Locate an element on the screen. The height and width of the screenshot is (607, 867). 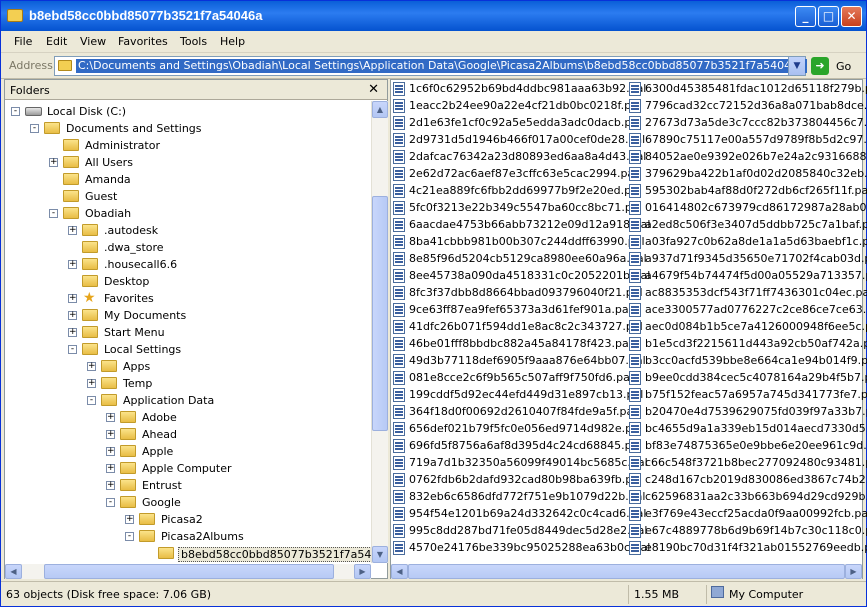
file-list-horizontal-scrollbar: ◀ ▶ is located at coordinates (626, 571).